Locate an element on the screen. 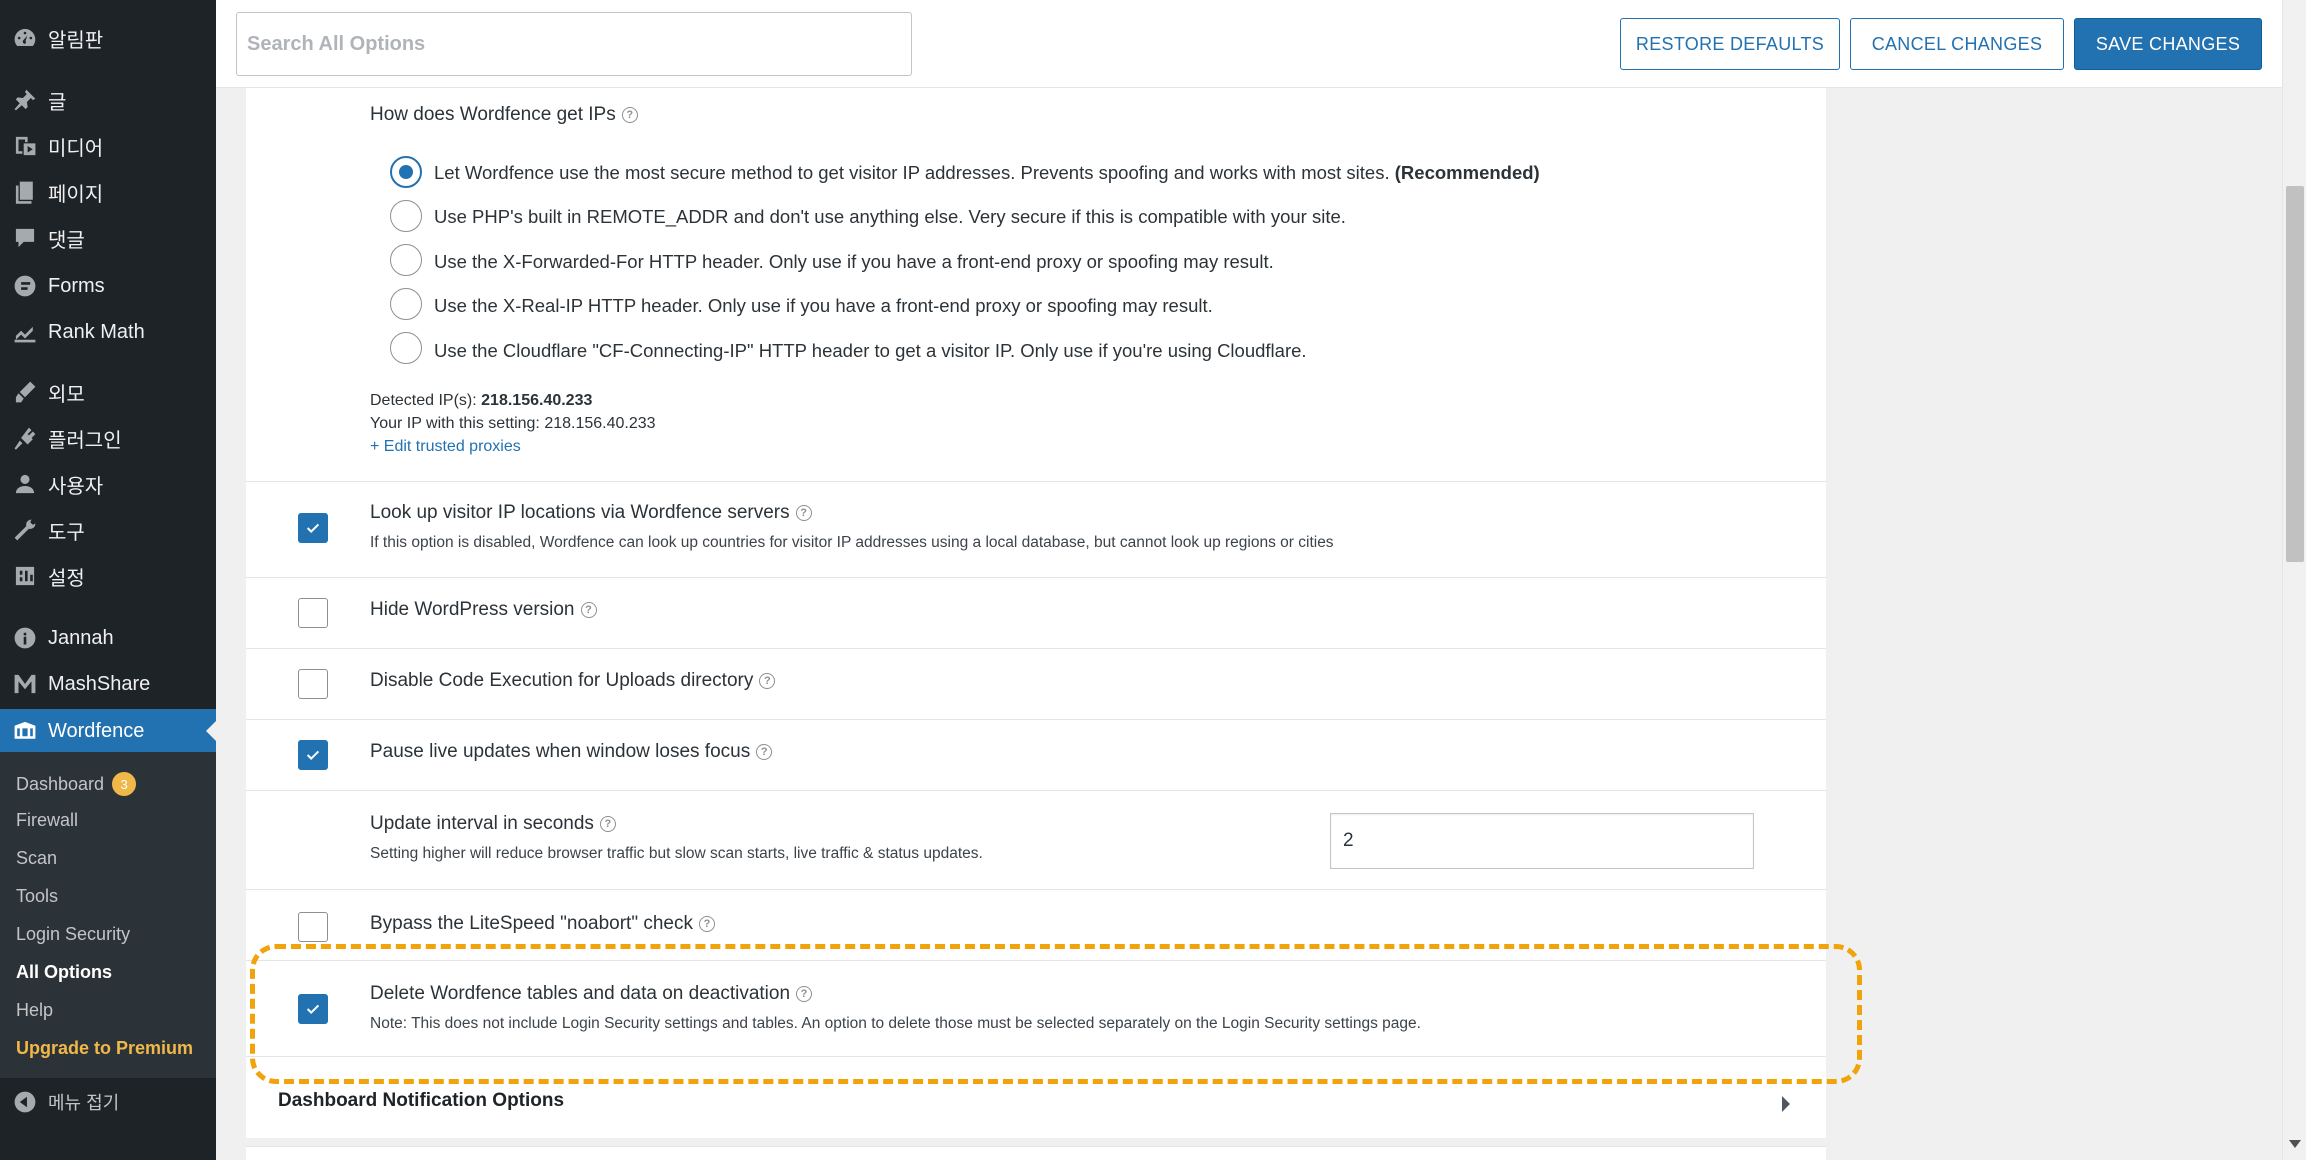 The width and height of the screenshot is (2306, 1160). sidebar-item-label: 외모 is located at coordinates (66, 394).